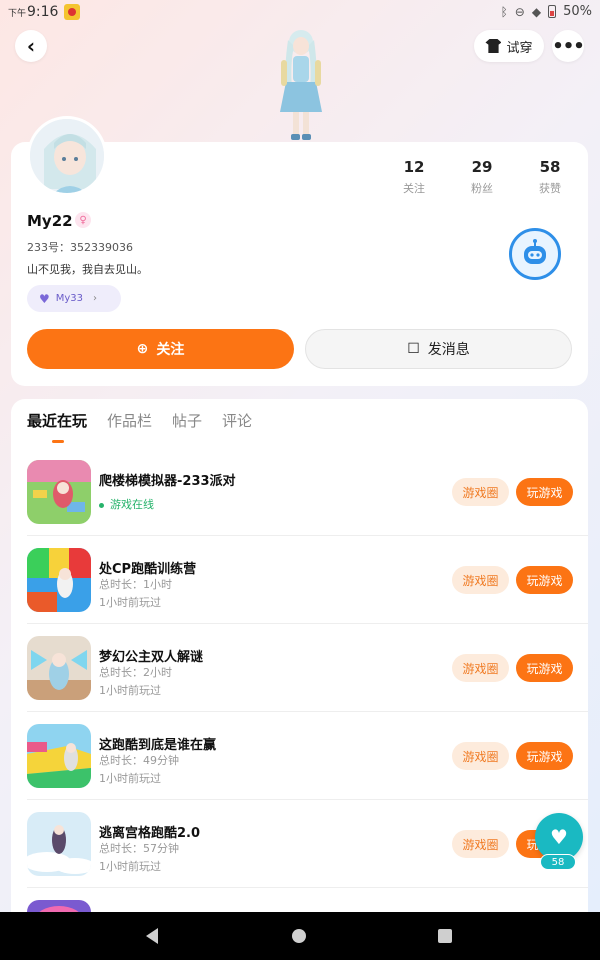  Describe the element at coordinates (448, 350) in the screenshot. I see `message-label: 发消息` at that location.